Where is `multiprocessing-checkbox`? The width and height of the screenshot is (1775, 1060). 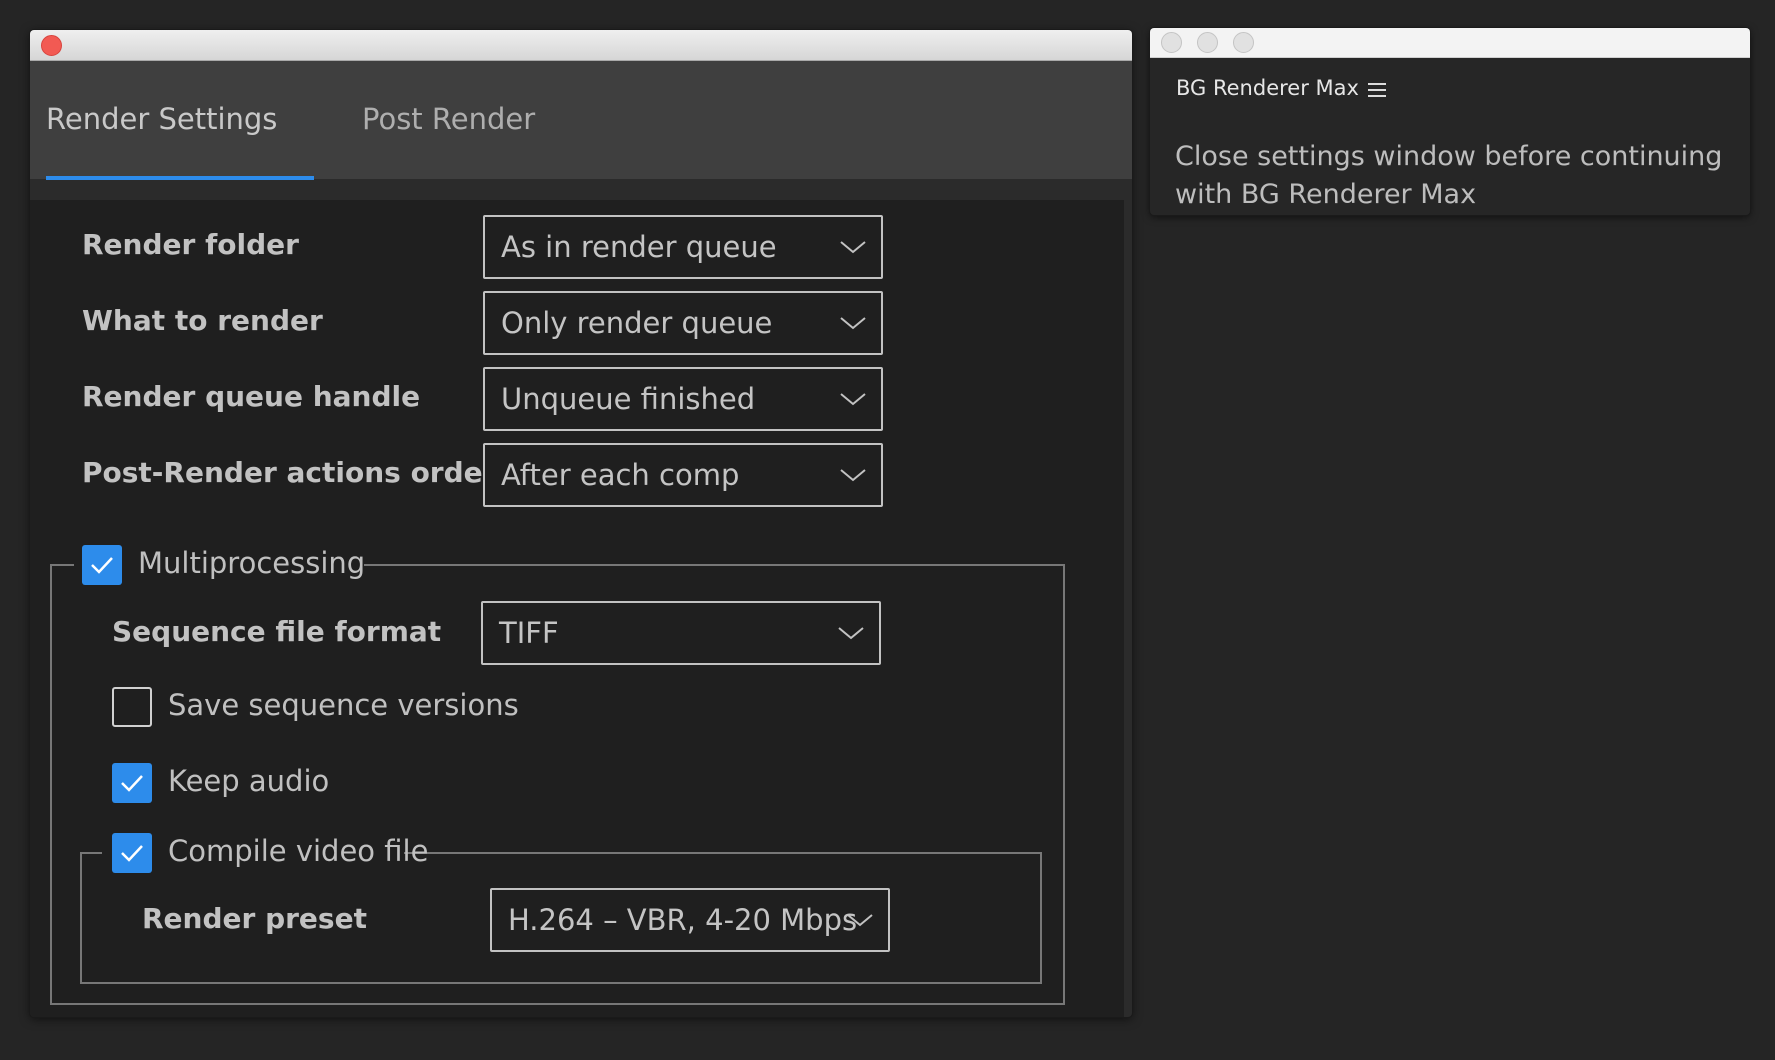 multiprocessing-checkbox is located at coordinates (102, 565).